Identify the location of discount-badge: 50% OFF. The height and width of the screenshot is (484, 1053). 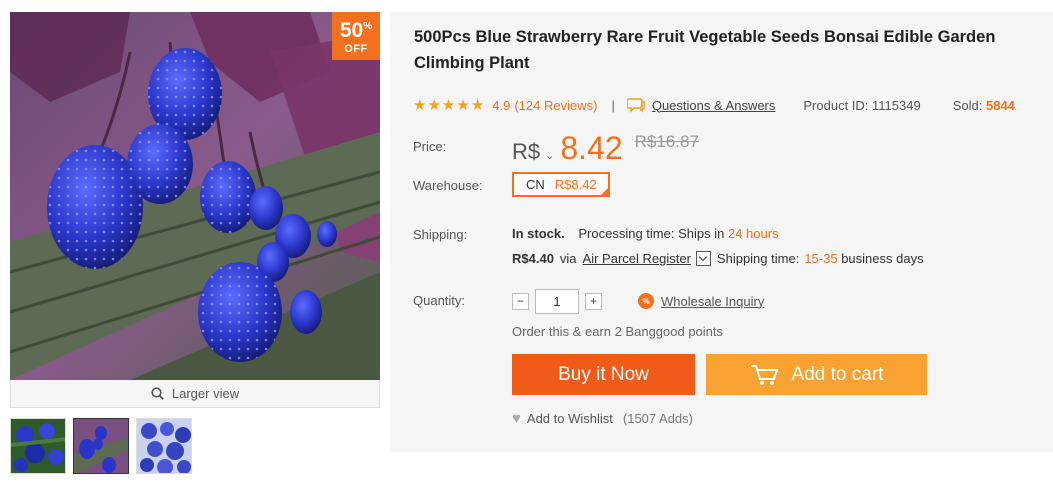
(356, 36).